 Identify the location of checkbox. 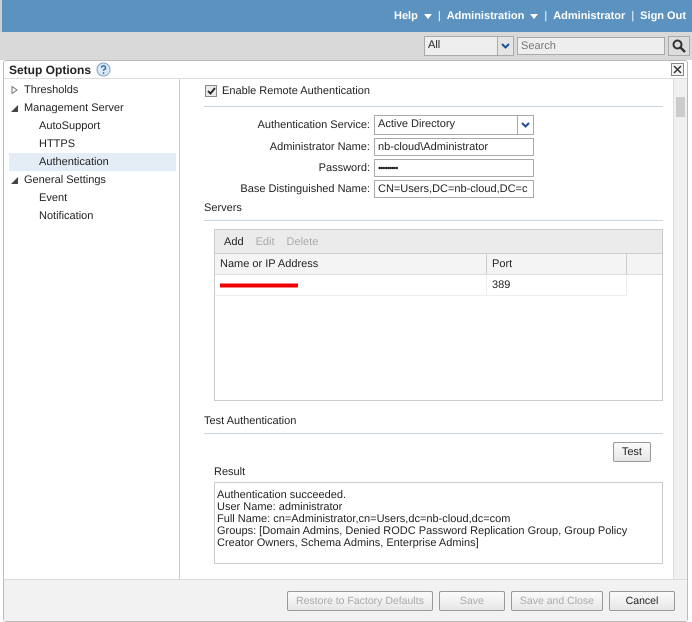
(211, 90).